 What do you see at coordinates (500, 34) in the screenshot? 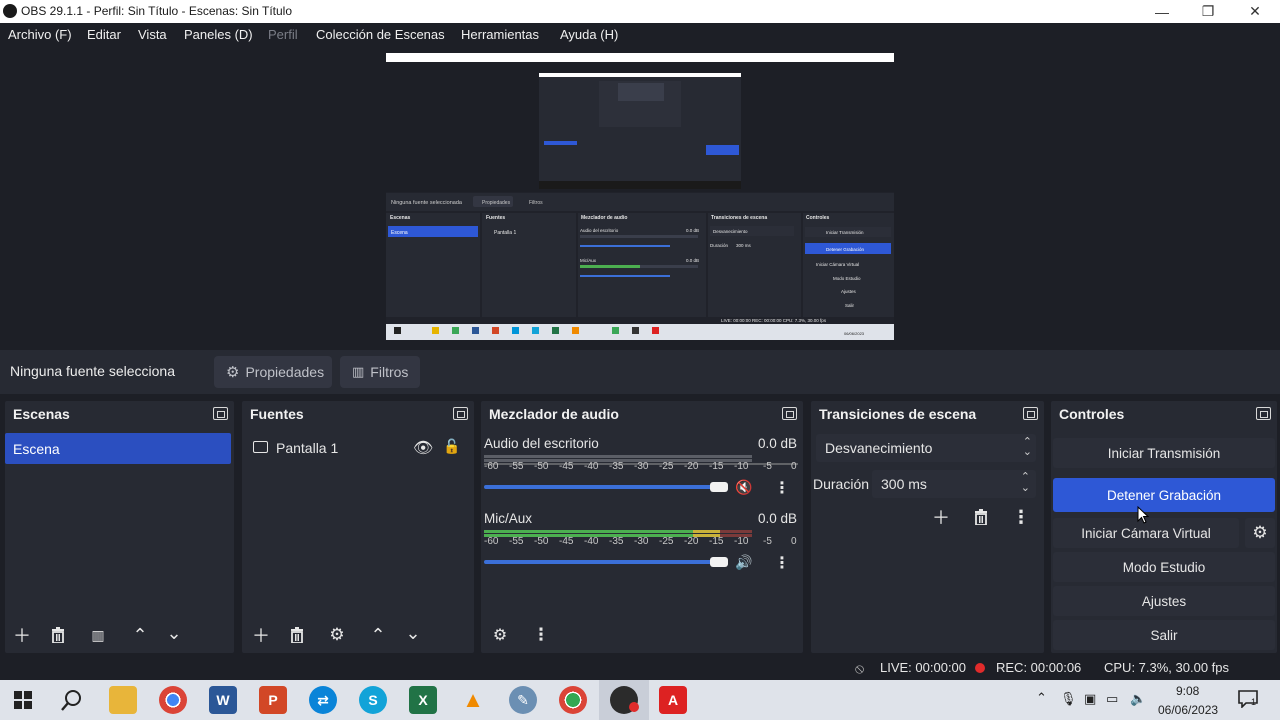
I see `menu-herramientas: Herramientas` at bounding box center [500, 34].